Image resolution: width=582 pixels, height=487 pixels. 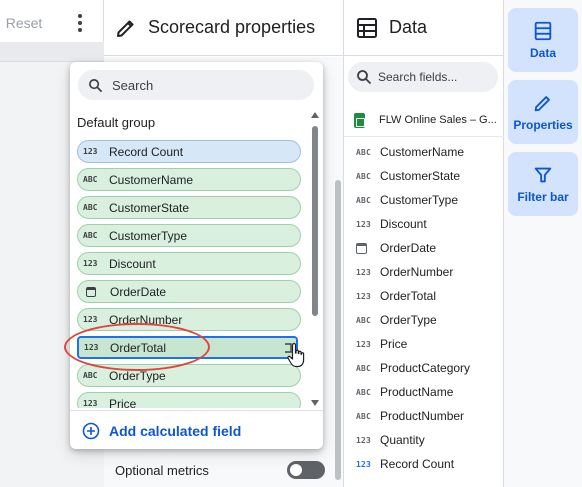 I want to click on properties-title: Scorecard properties, so click(x=232, y=27).